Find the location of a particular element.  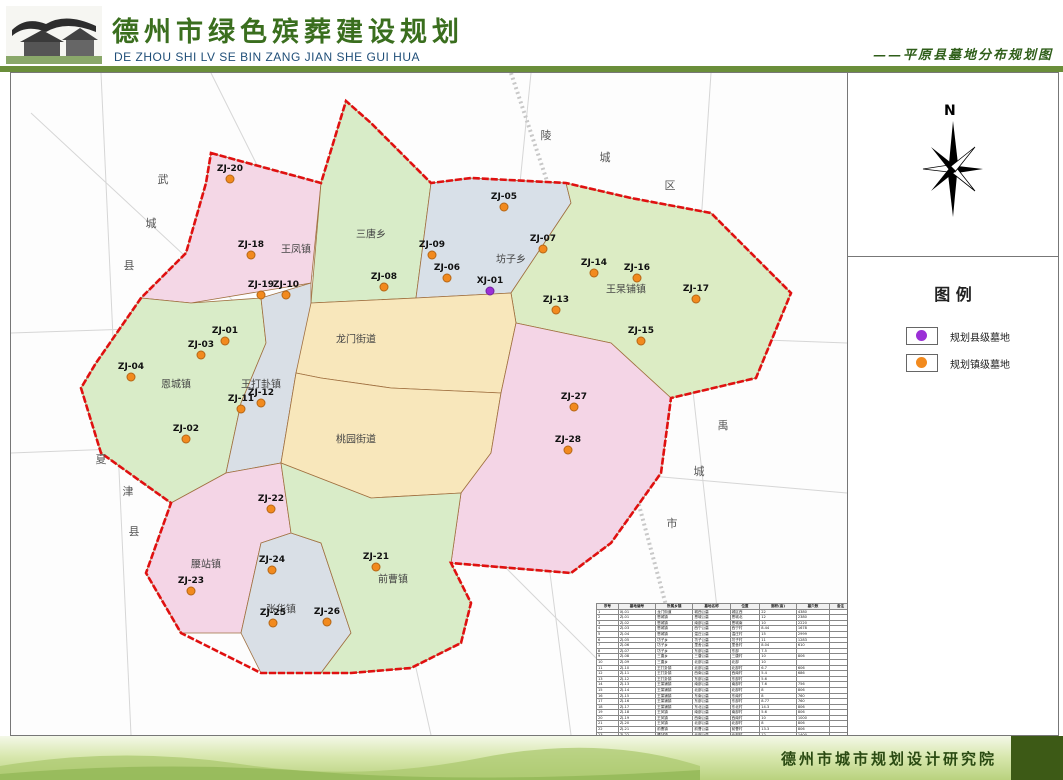

map-subtitle: ——平原县墓地分布规划图 is located at coordinates (962, 55).